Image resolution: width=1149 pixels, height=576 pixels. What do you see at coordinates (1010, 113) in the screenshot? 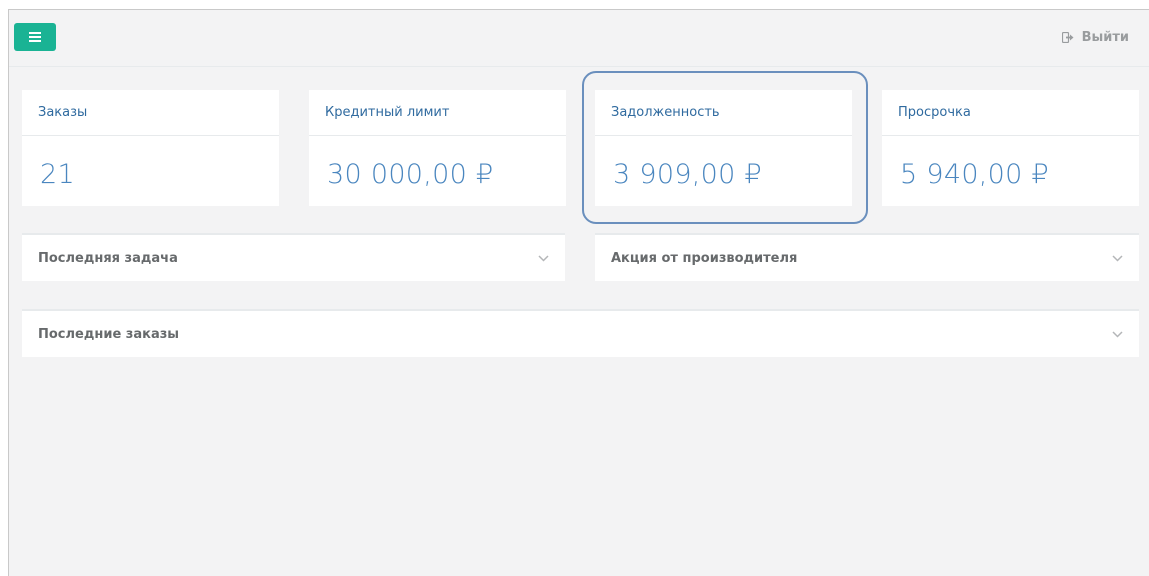
I see `overdue-card-title: Просрочка` at bounding box center [1010, 113].